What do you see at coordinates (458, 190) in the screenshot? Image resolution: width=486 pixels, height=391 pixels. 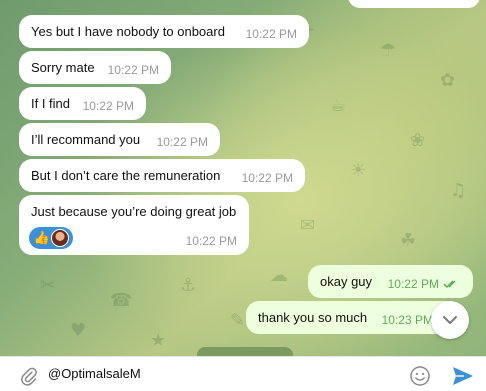 I see `doodle-pattern: ♫` at bounding box center [458, 190].